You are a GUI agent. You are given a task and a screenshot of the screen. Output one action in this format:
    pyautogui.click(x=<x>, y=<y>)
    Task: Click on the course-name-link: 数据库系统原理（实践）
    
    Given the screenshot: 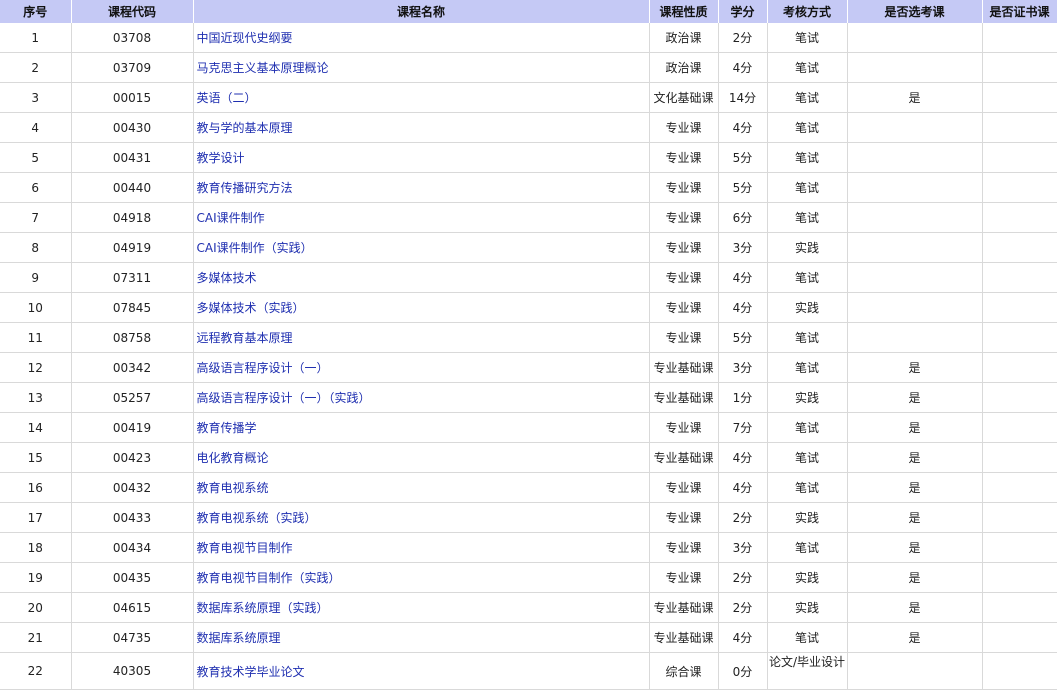 What is the action you would take?
    pyautogui.click(x=263, y=608)
    